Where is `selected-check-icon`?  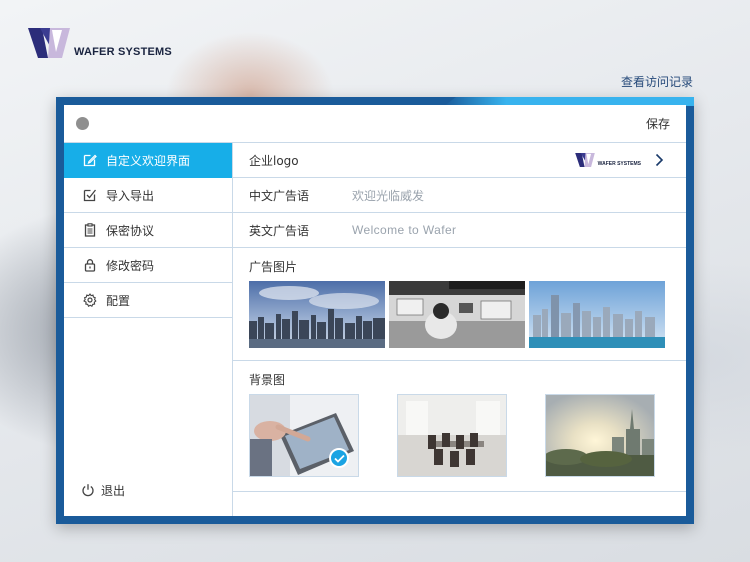
selected-check-icon is located at coordinates (339, 458).